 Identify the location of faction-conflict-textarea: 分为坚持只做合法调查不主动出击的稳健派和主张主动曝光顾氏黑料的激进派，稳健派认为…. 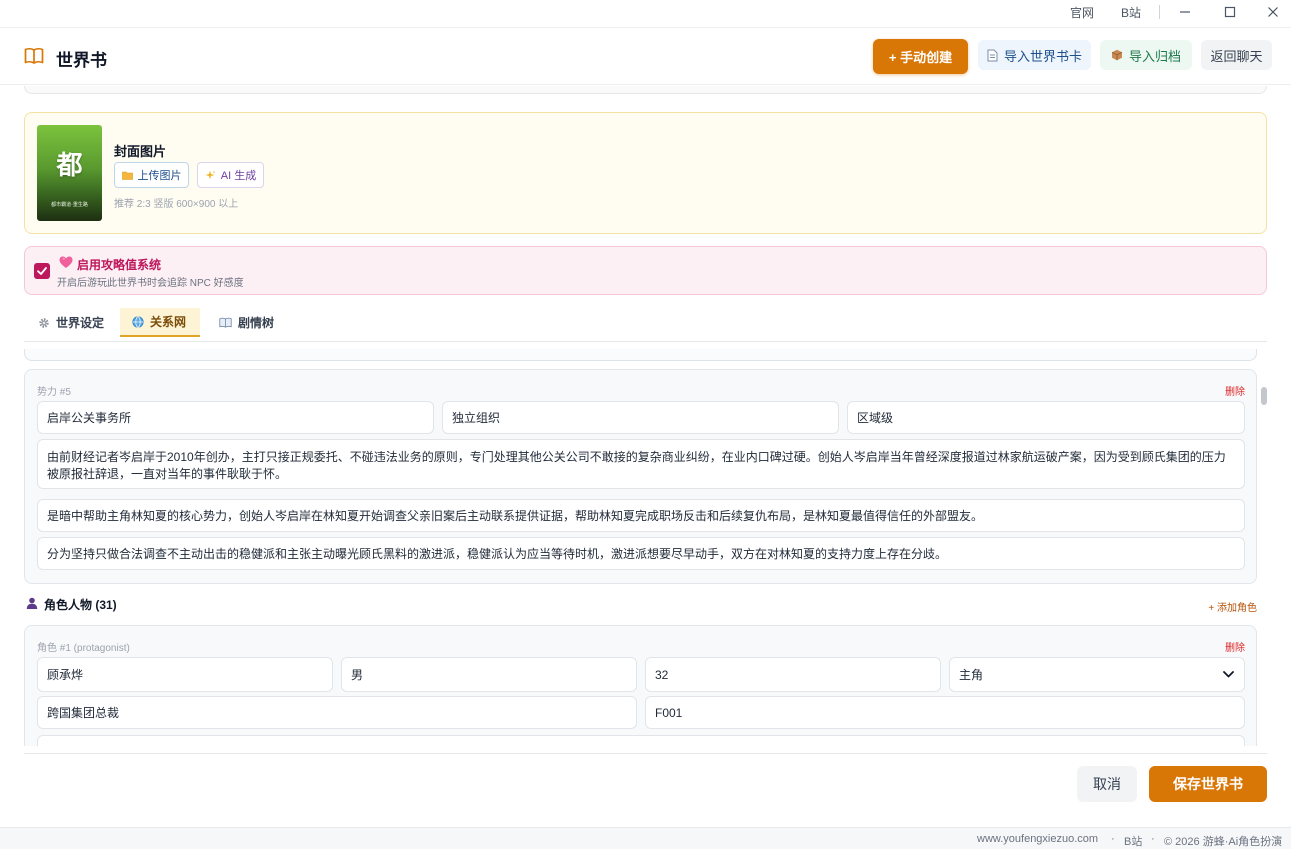
(641, 553).